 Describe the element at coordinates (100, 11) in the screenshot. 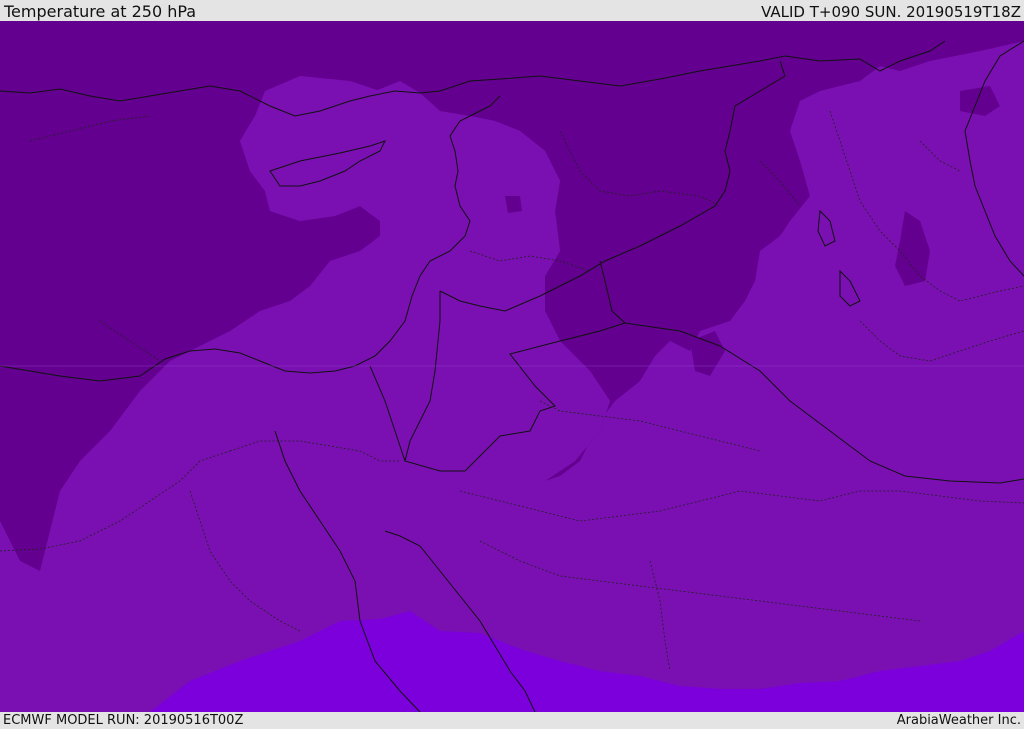

I see `map-title: Temperature at 250 hPa` at that location.